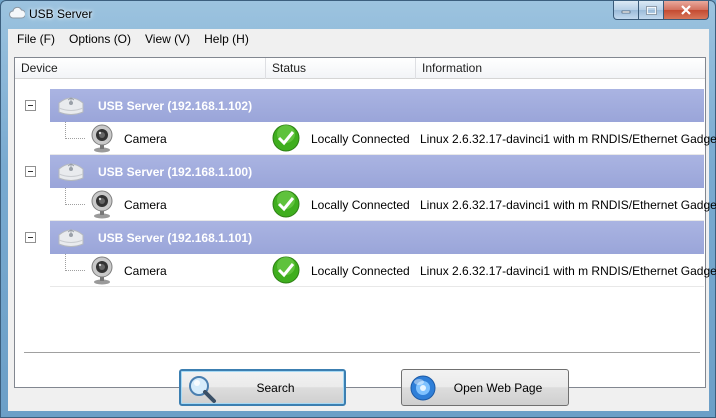  I want to click on cloud-icon, so click(17, 12).